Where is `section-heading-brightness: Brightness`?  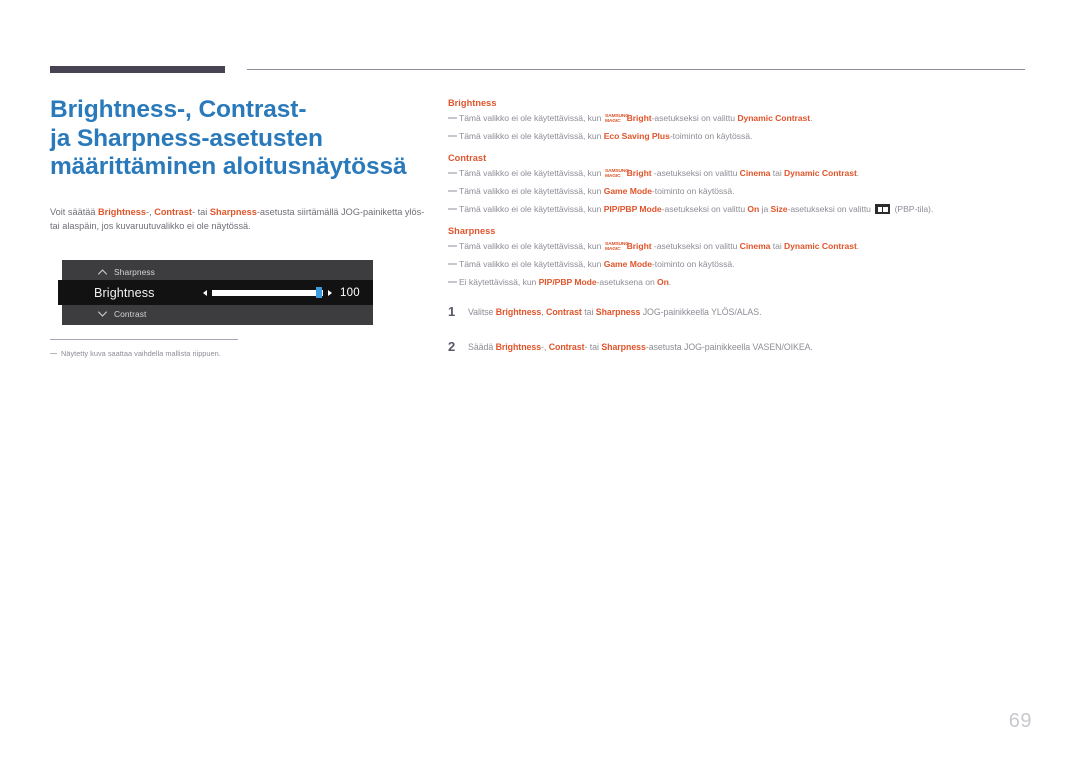 section-heading-brightness: Brightness is located at coordinates (472, 103).